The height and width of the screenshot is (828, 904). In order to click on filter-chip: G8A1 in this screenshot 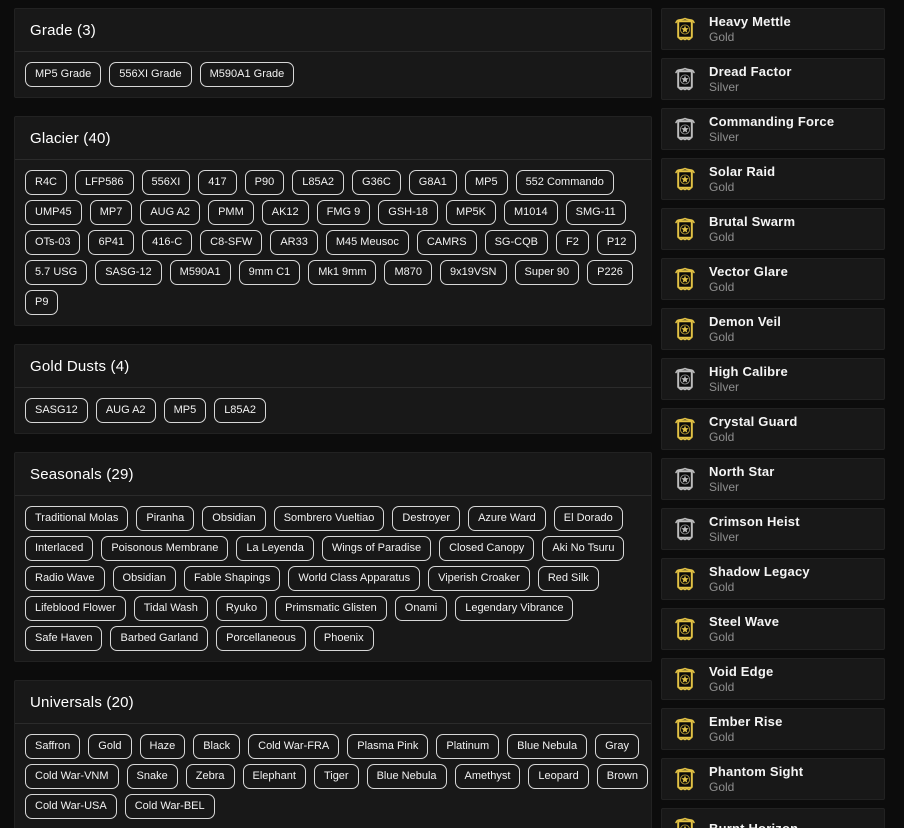, I will do `click(432, 182)`.